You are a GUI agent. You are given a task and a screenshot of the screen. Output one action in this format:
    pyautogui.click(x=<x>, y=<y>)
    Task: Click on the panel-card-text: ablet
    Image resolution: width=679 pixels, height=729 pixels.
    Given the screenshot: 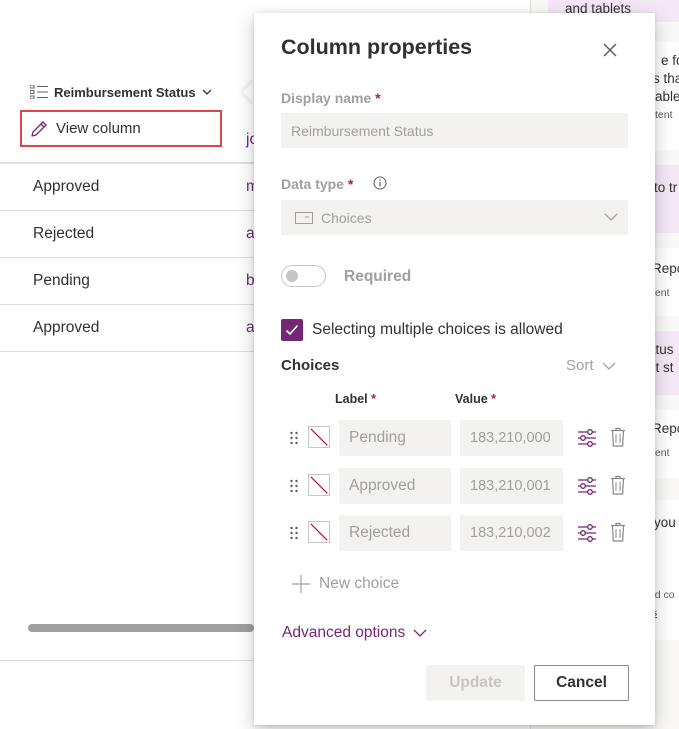 What is the action you would take?
    pyautogui.click(x=667, y=96)
    